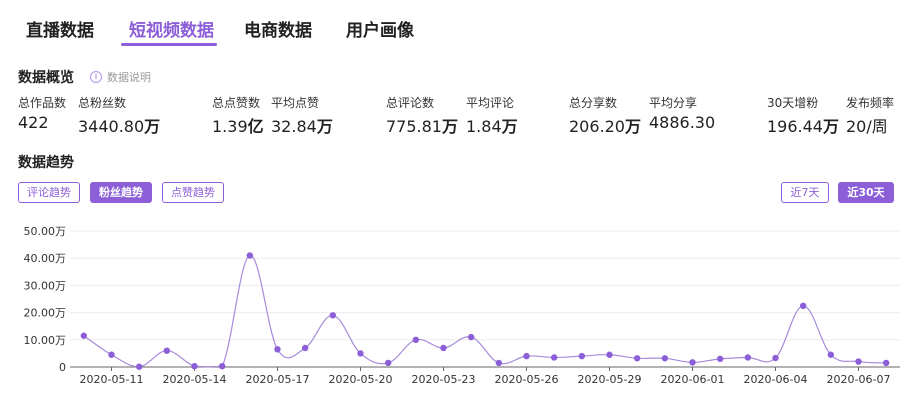 The width and height of the screenshot is (918, 400). I want to click on y-tick-label: 20.00万, so click(45, 313).